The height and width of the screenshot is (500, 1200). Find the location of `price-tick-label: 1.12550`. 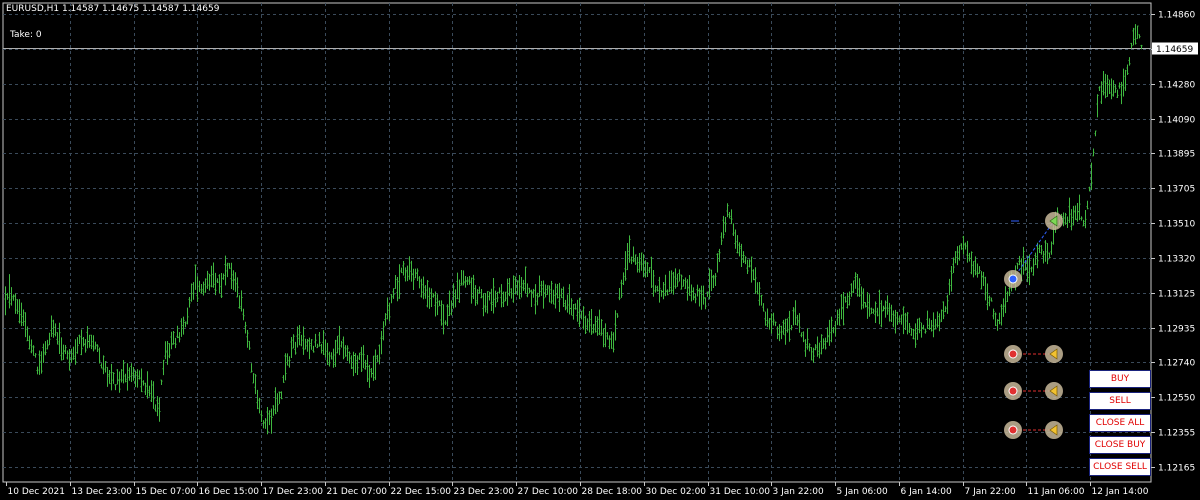

price-tick-label: 1.12550 is located at coordinates (1176, 399).